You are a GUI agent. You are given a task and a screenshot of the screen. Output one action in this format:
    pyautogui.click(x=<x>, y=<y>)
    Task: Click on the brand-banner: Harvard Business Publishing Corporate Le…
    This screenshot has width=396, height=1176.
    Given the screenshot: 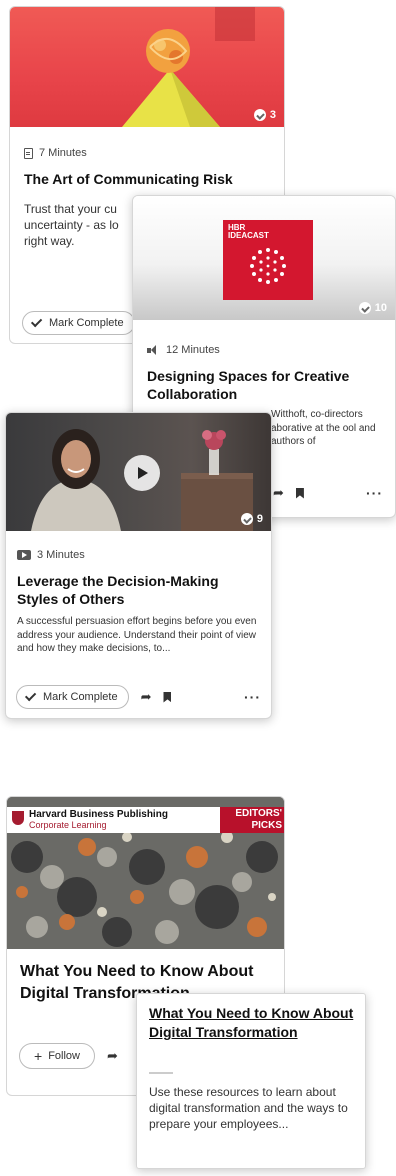 What is the action you would take?
    pyautogui.click(x=145, y=820)
    